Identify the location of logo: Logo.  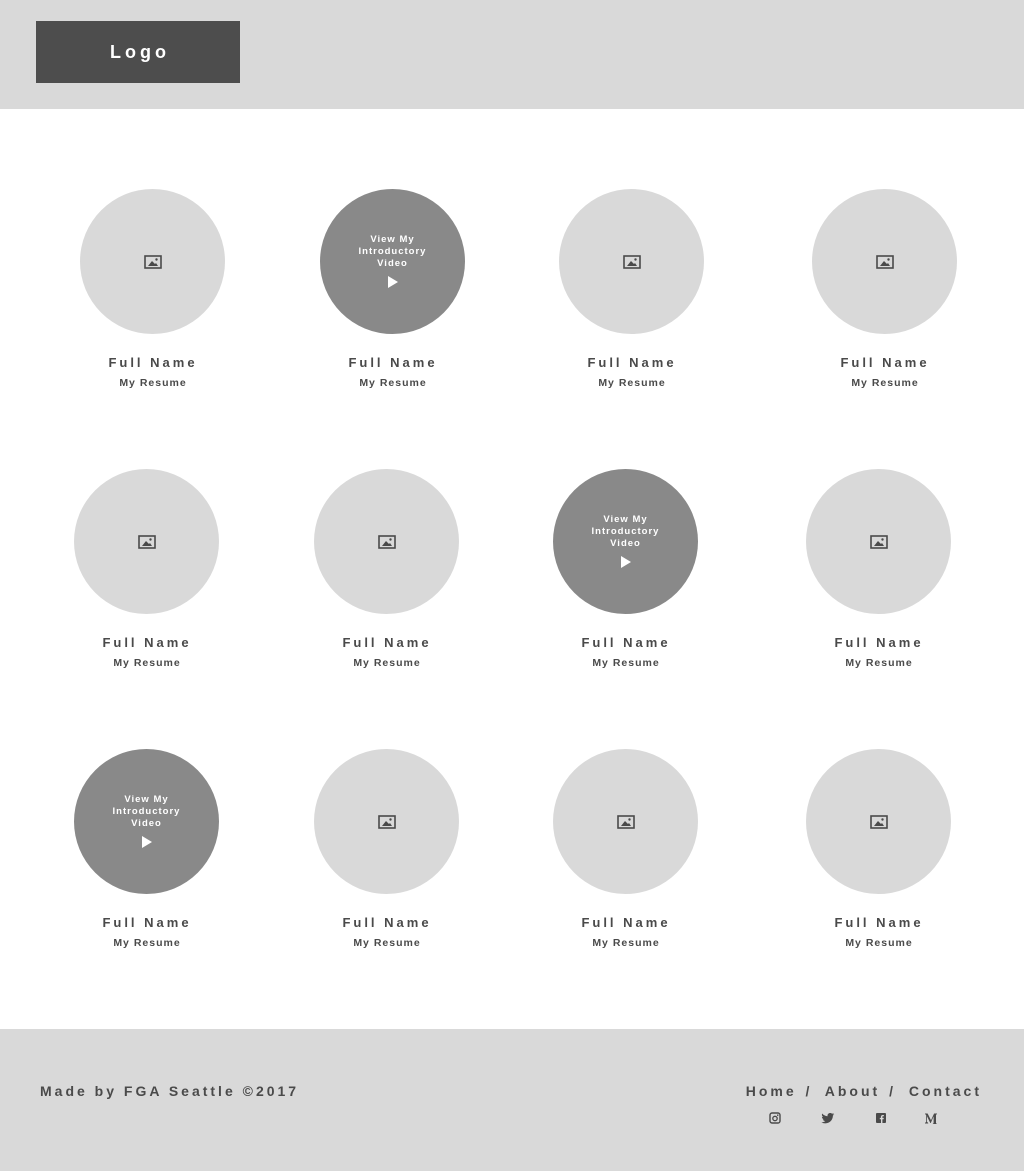
(138, 52).